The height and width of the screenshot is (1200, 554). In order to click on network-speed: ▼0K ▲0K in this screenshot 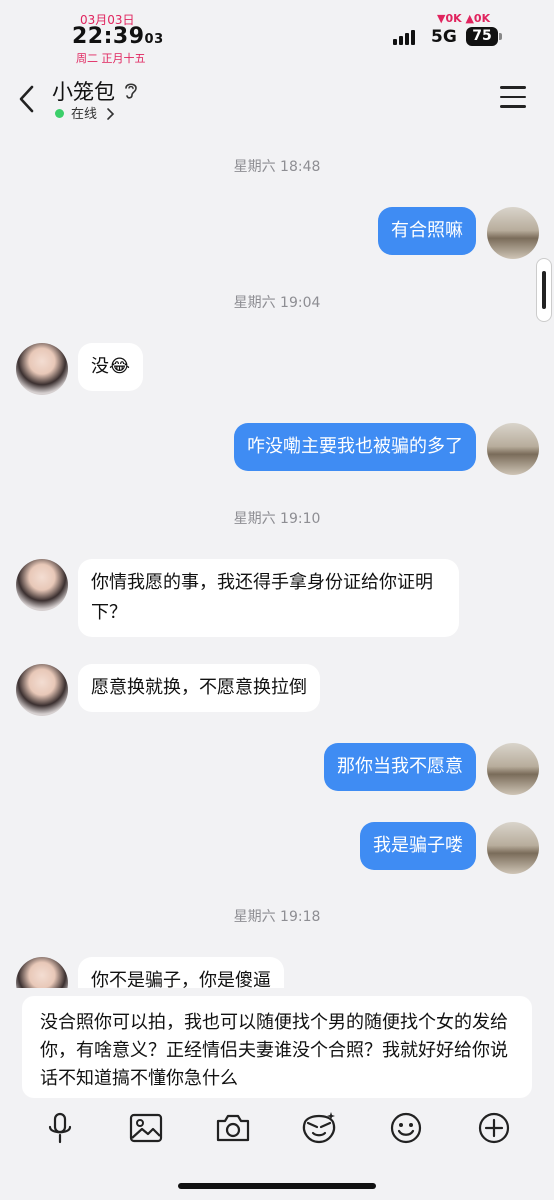, I will do `click(464, 18)`.